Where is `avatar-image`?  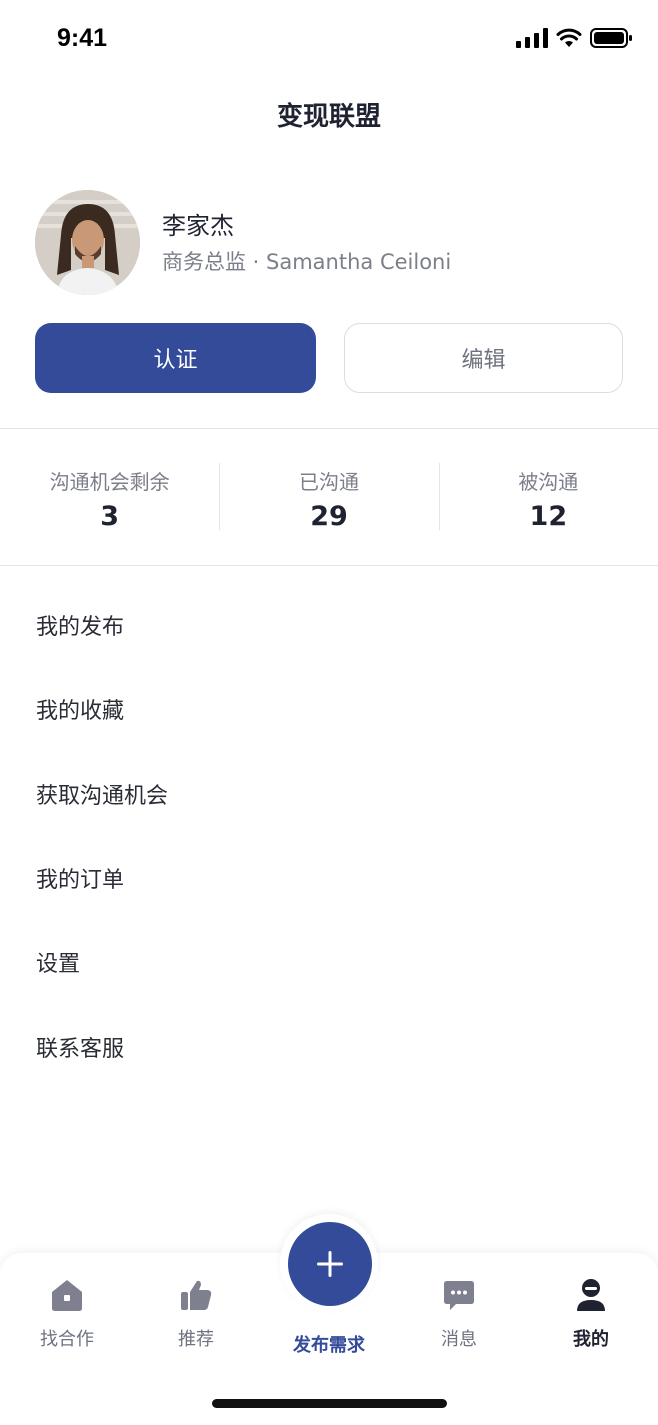 avatar-image is located at coordinates (87, 242).